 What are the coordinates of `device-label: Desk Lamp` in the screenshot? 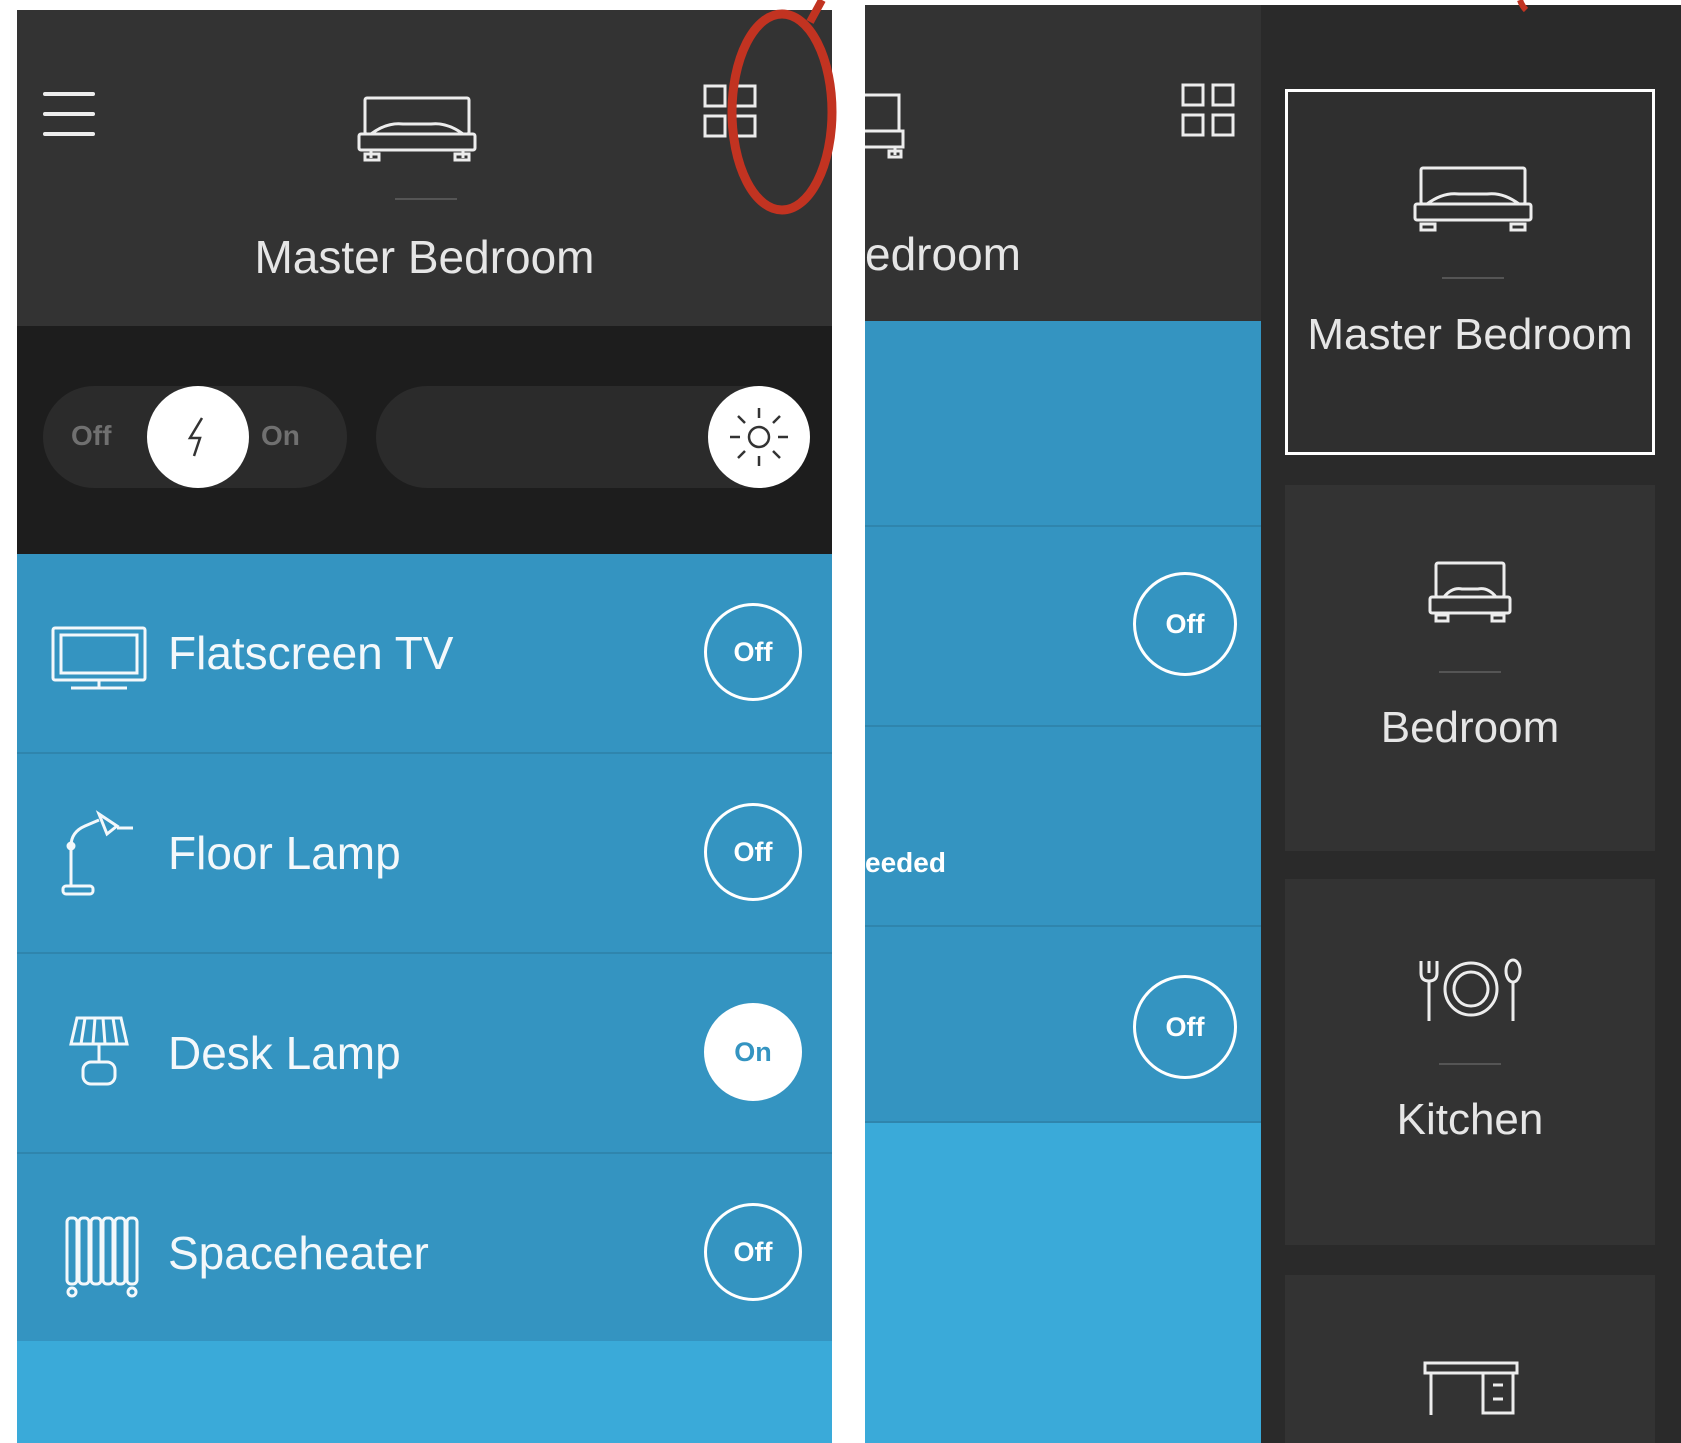 It's located at (284, 1053).